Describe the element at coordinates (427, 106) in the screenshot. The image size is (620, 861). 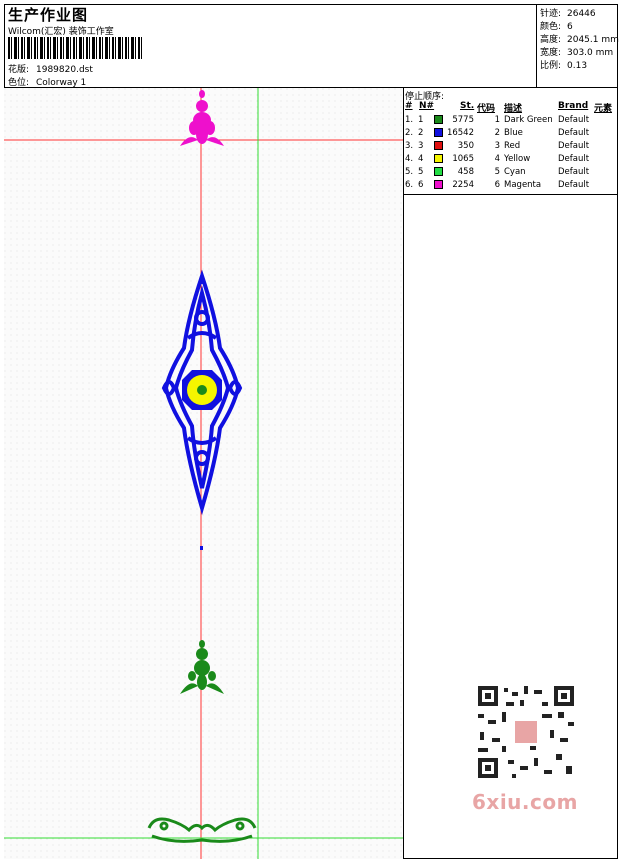
I see `column-header: N#` at that location.